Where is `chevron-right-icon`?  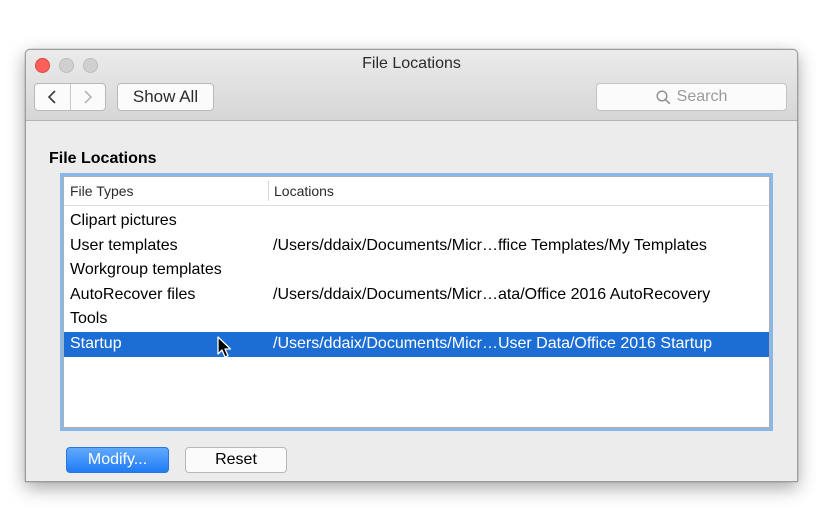 chevron-right-icon is located at coordinates (88, 97).